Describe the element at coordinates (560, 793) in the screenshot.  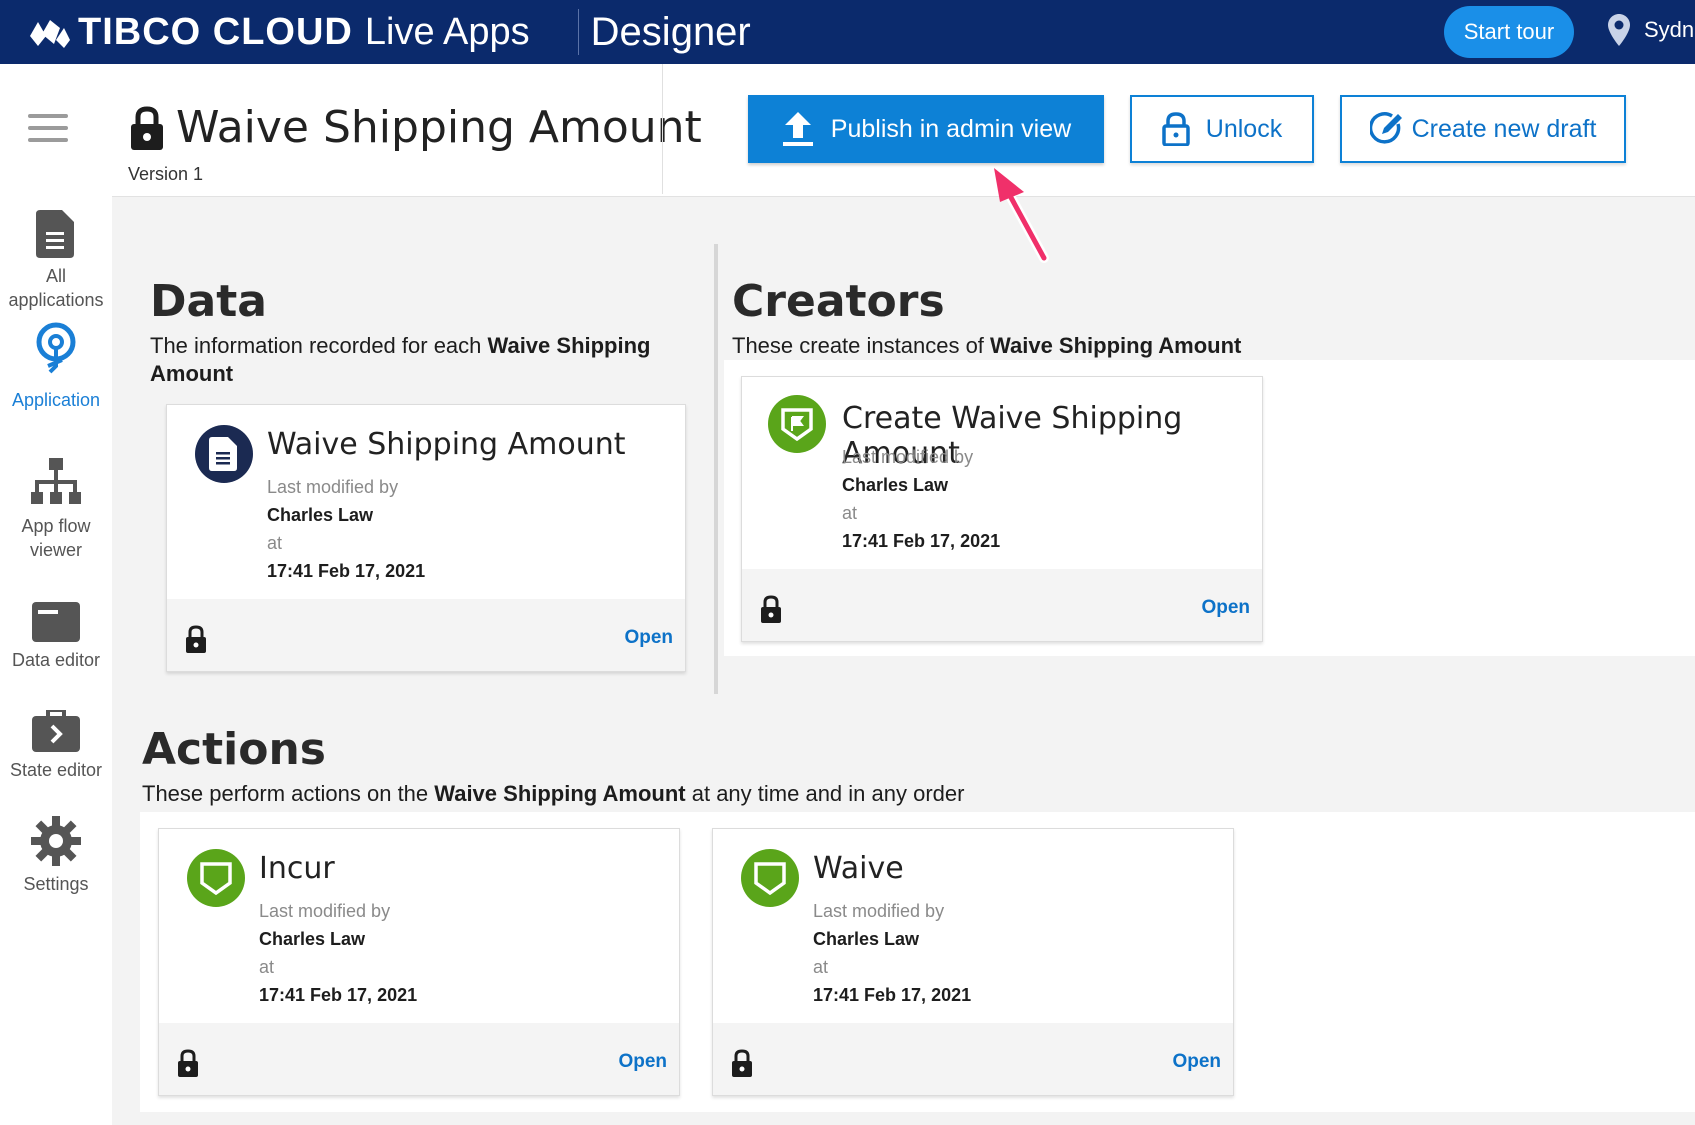
I see `actions-desc-bold: Waive Shipping Amount` at that location.